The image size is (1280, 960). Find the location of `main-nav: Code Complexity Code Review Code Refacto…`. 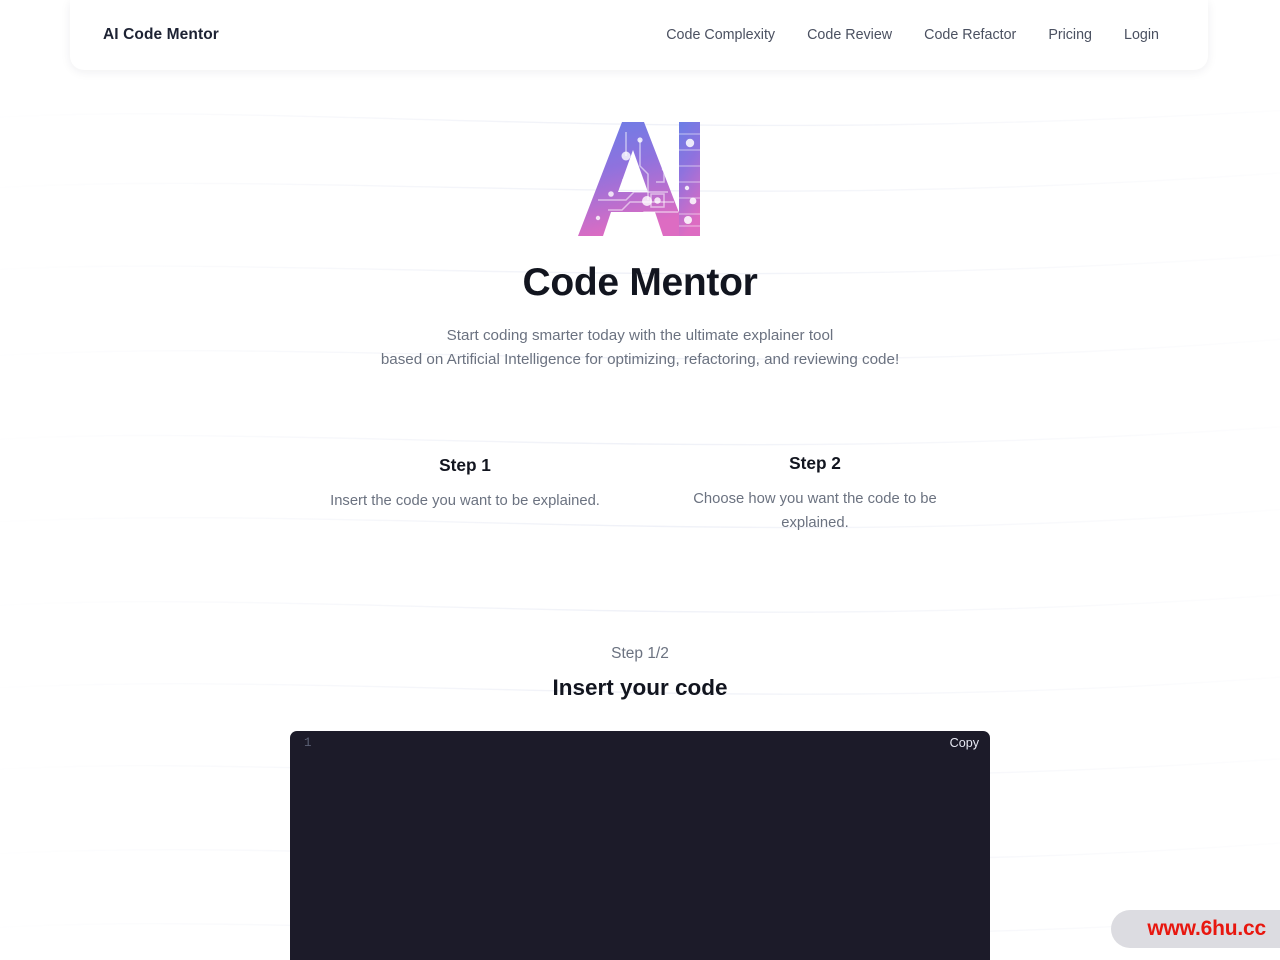

main-nav: Code Complexity Code Review Code Refacto… is located at coordinates (912, 35).